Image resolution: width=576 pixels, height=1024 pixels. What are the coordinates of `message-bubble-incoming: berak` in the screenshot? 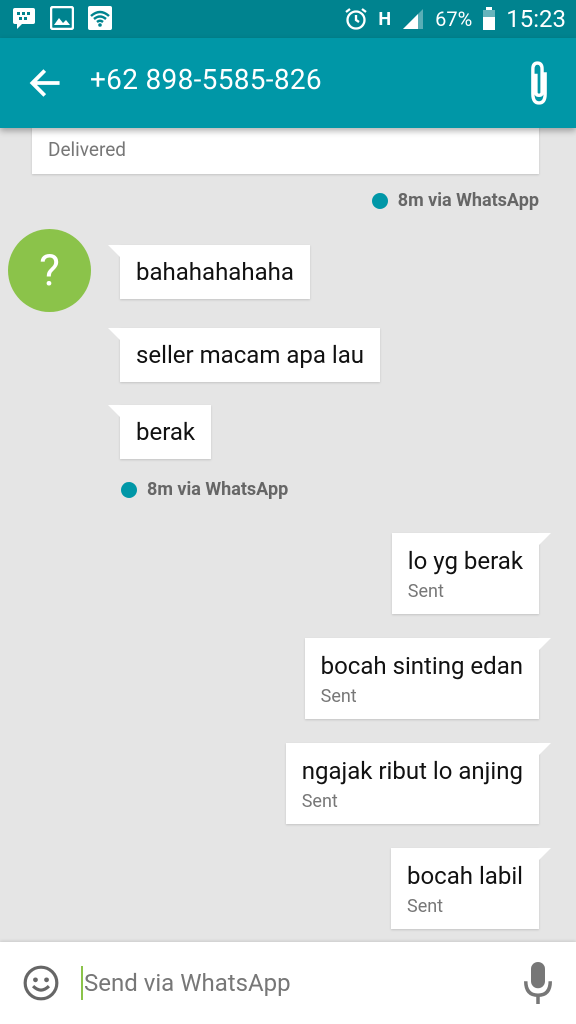 It's located at (160, 432).